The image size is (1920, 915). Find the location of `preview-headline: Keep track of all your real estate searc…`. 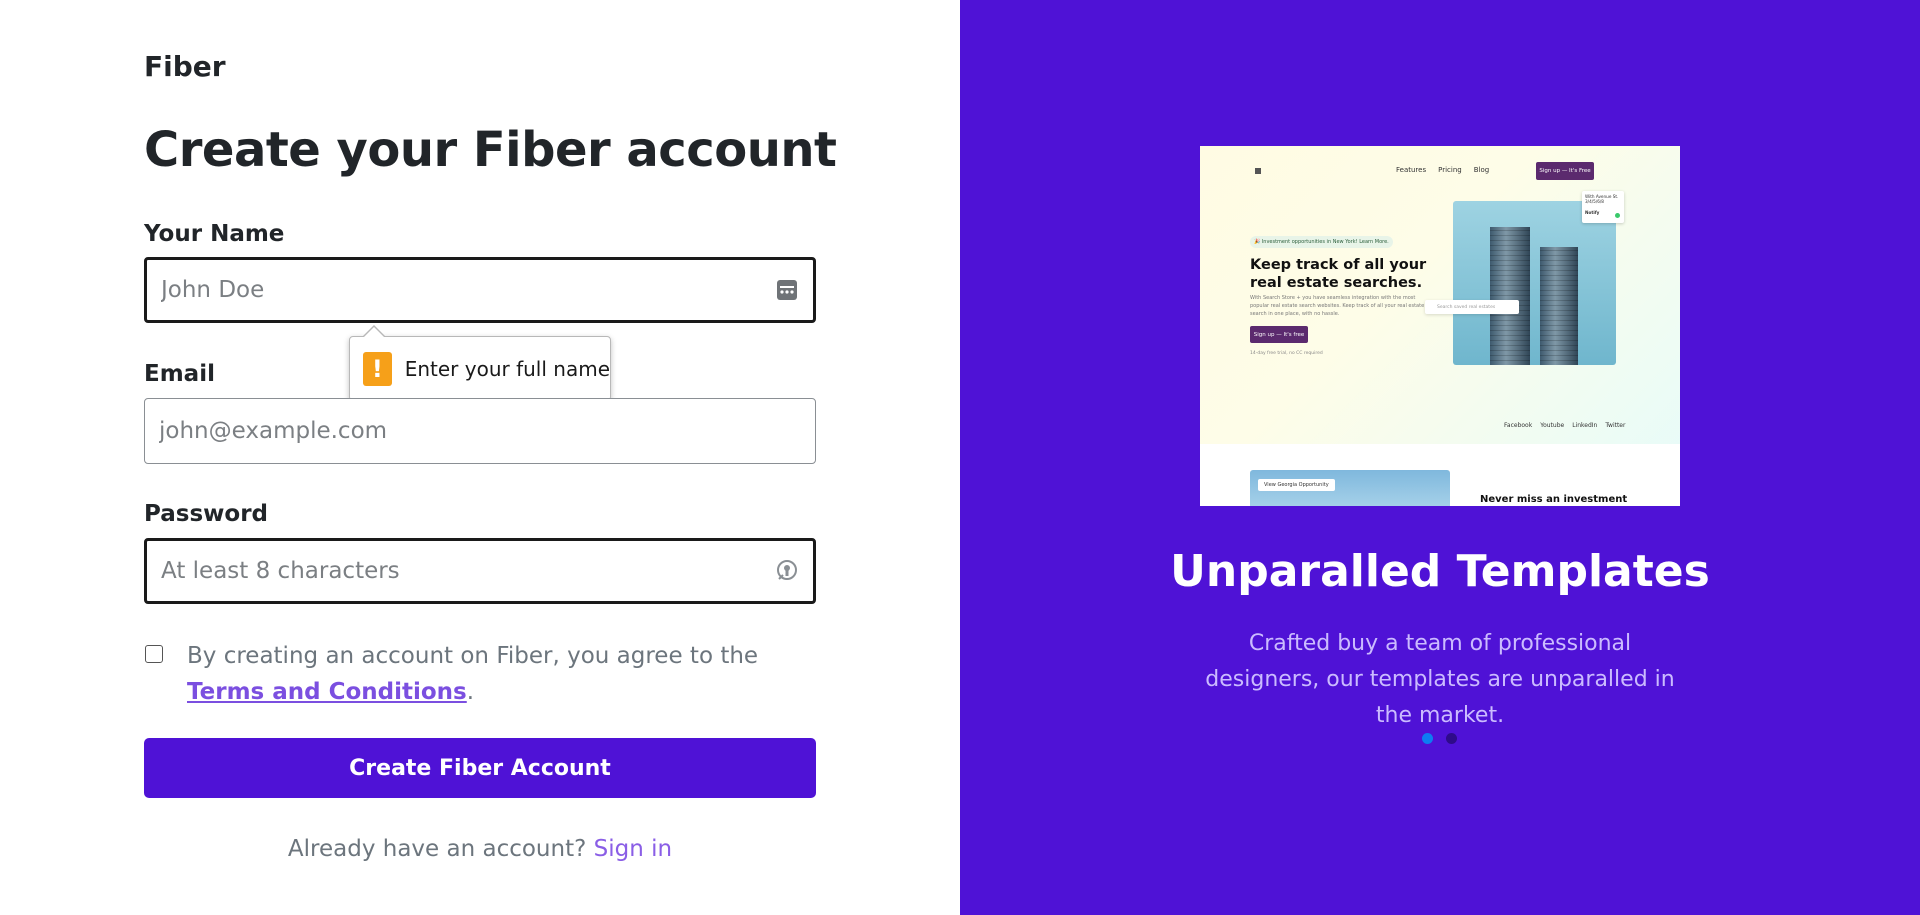

preview-headline: Keep track of all your real estate searc… is located at coordinates (1338, 274).